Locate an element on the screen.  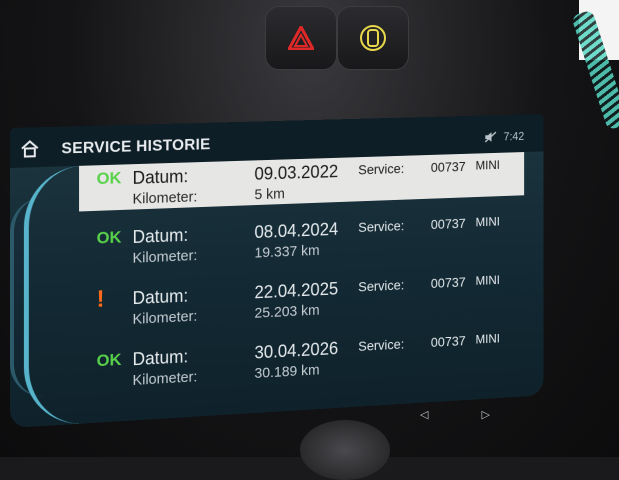
date-value: 08.04.2024 is located at coordinates (296, 231).